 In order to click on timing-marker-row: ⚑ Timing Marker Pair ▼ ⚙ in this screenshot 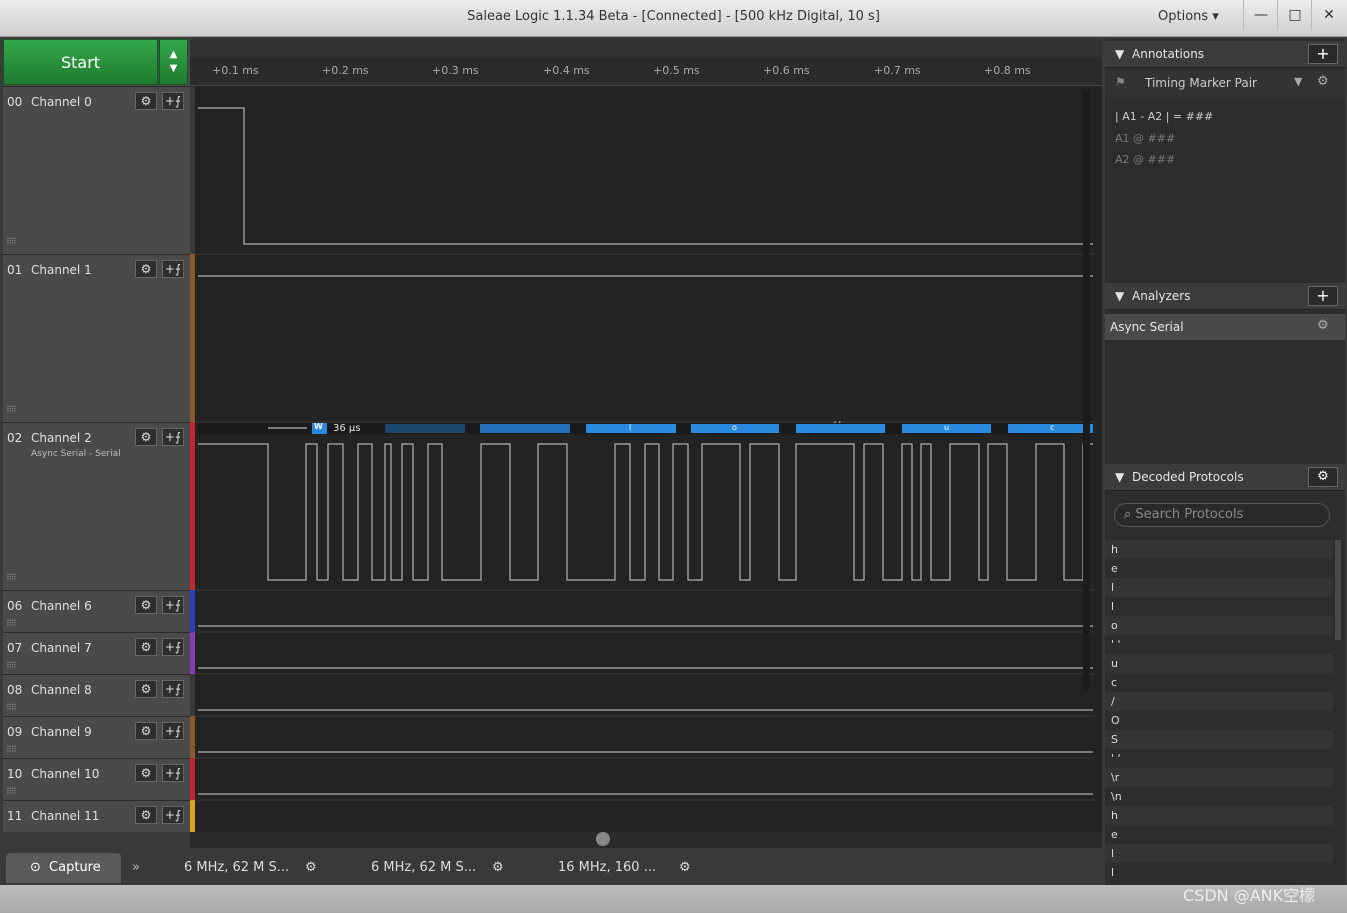, I will do `click(1225, 83)`.